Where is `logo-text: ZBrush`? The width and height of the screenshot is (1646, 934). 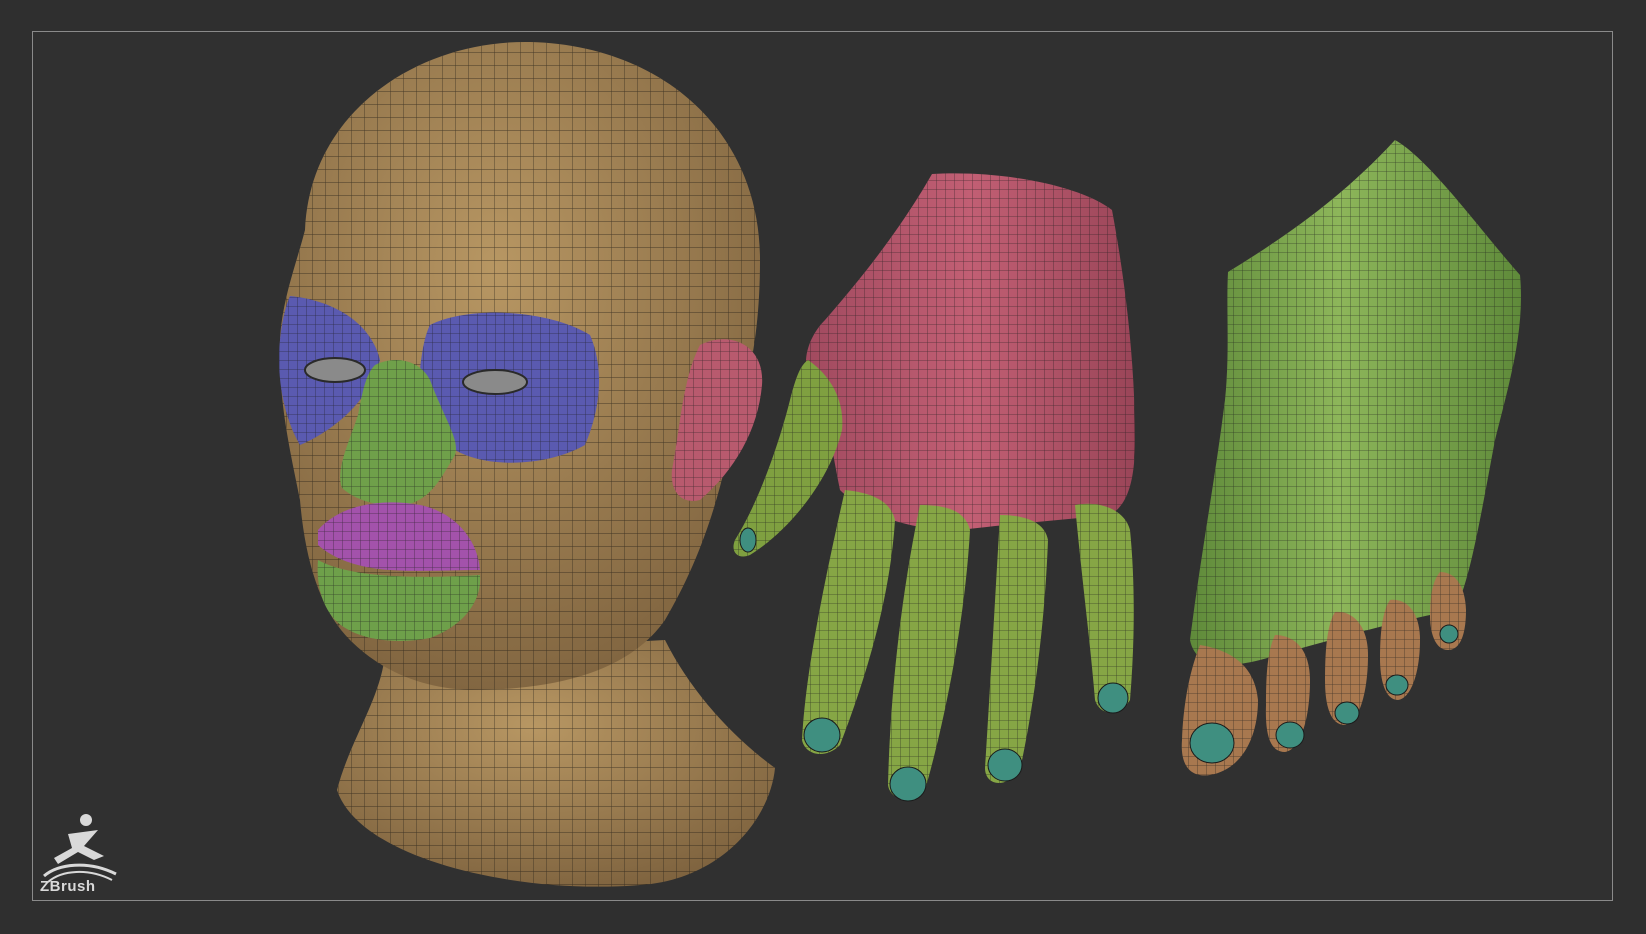
logo-text: ZBrush is located at coordinates (68, 886).